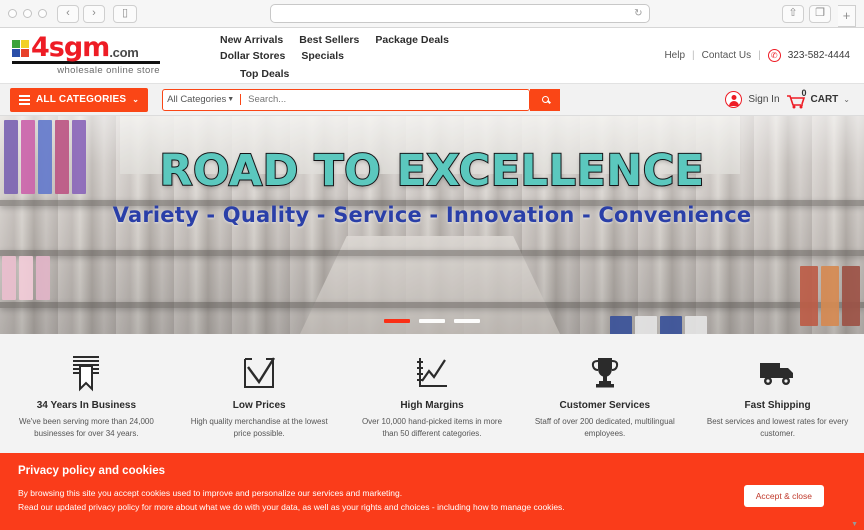  What do you see at coordinates (370, 74) in the screenshot?
I see `nav-second-row: Top Deals` at bounding box center [370, 74].